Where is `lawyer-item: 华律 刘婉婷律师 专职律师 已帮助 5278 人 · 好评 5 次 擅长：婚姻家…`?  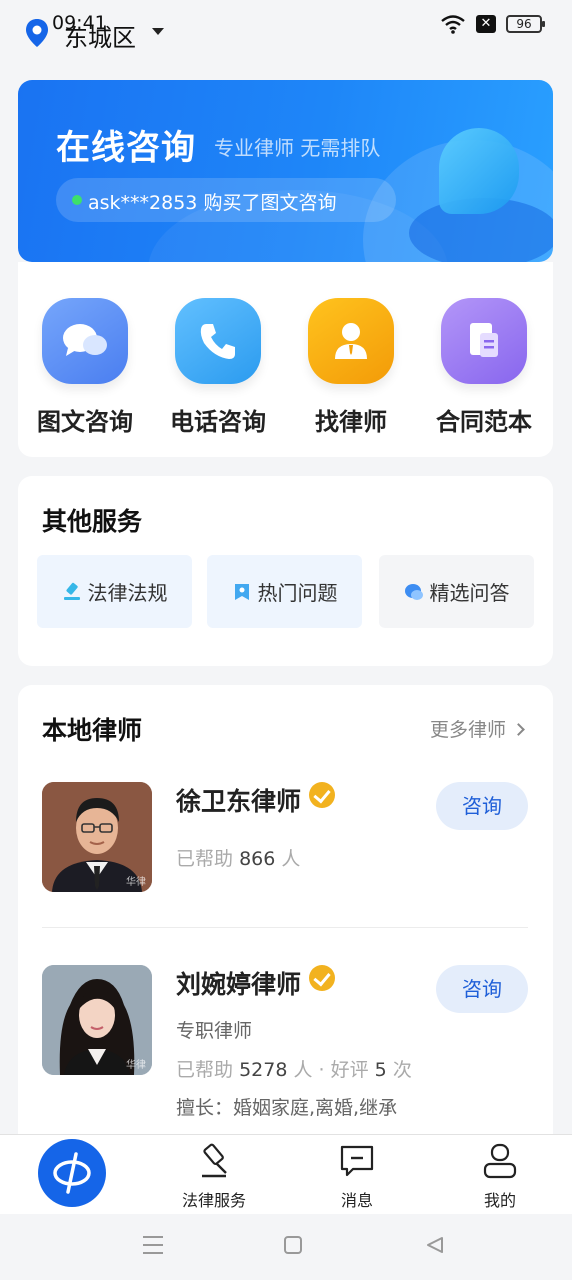
lawyer-item: 华律 刘婉婷律师 专职律师 已帮助 5278 人 · 好评 5 次 擅长：婚姻家… is located at coordinates (285, 1045).